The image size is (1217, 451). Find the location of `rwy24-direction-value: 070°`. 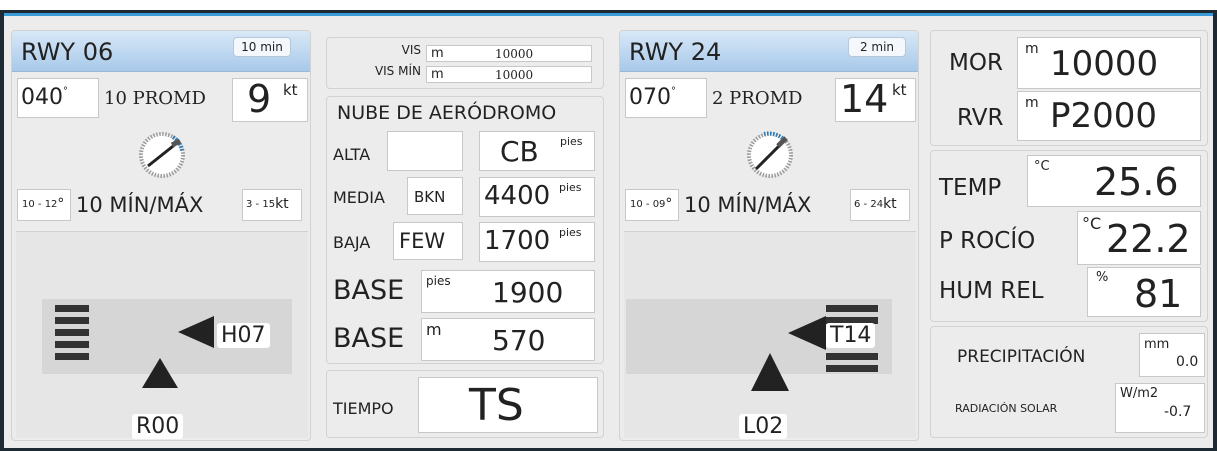

rwy24-direction-value: 070° is located at coordinates (652, 97).